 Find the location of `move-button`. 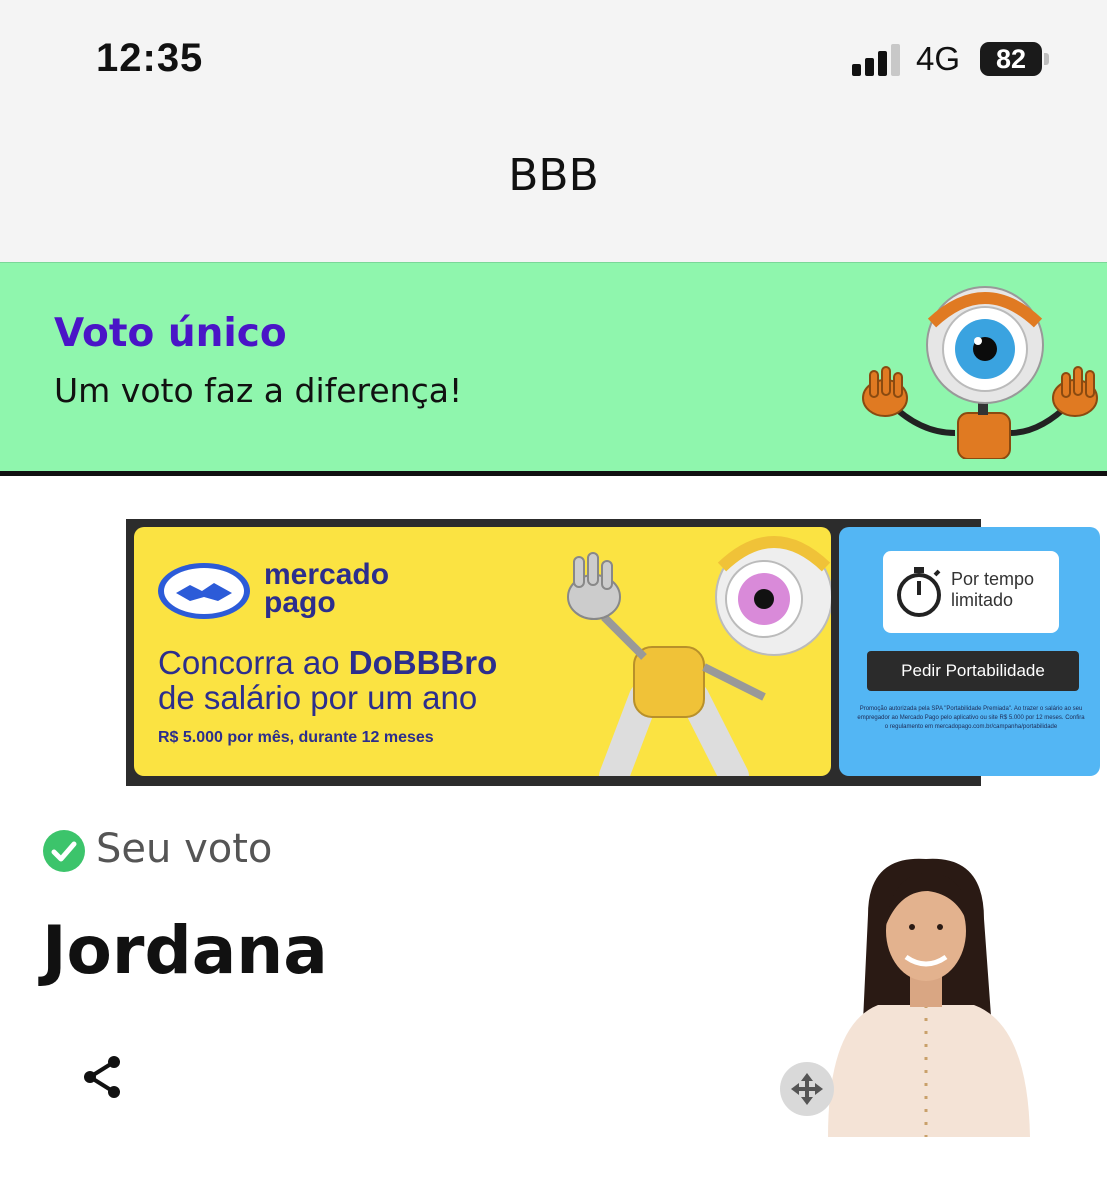

move-button is located at coordinates (807, 1089).